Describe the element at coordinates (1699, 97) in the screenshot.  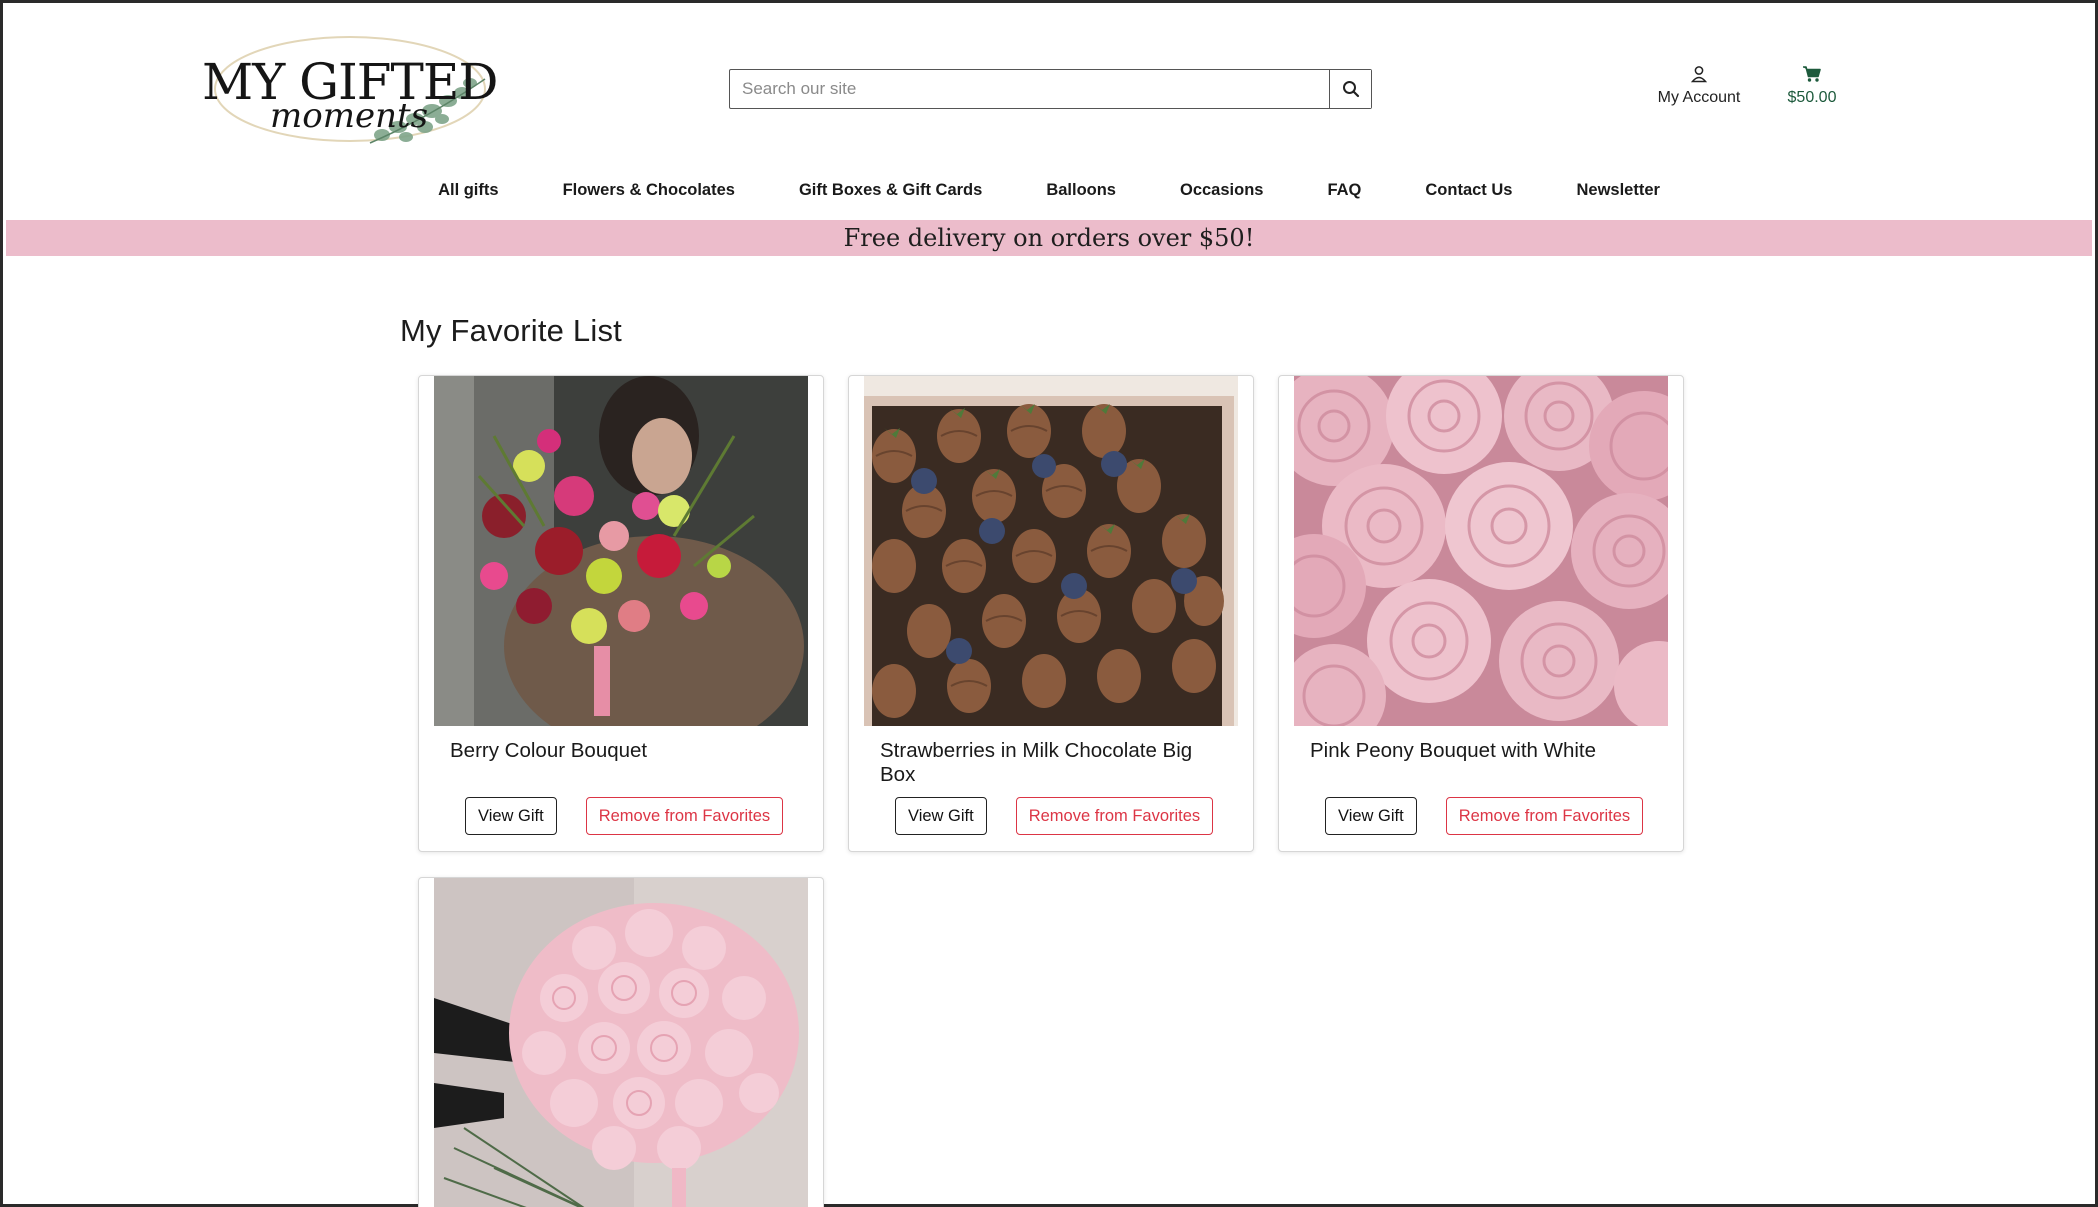
I see `my-account-label: My Account` at that location.